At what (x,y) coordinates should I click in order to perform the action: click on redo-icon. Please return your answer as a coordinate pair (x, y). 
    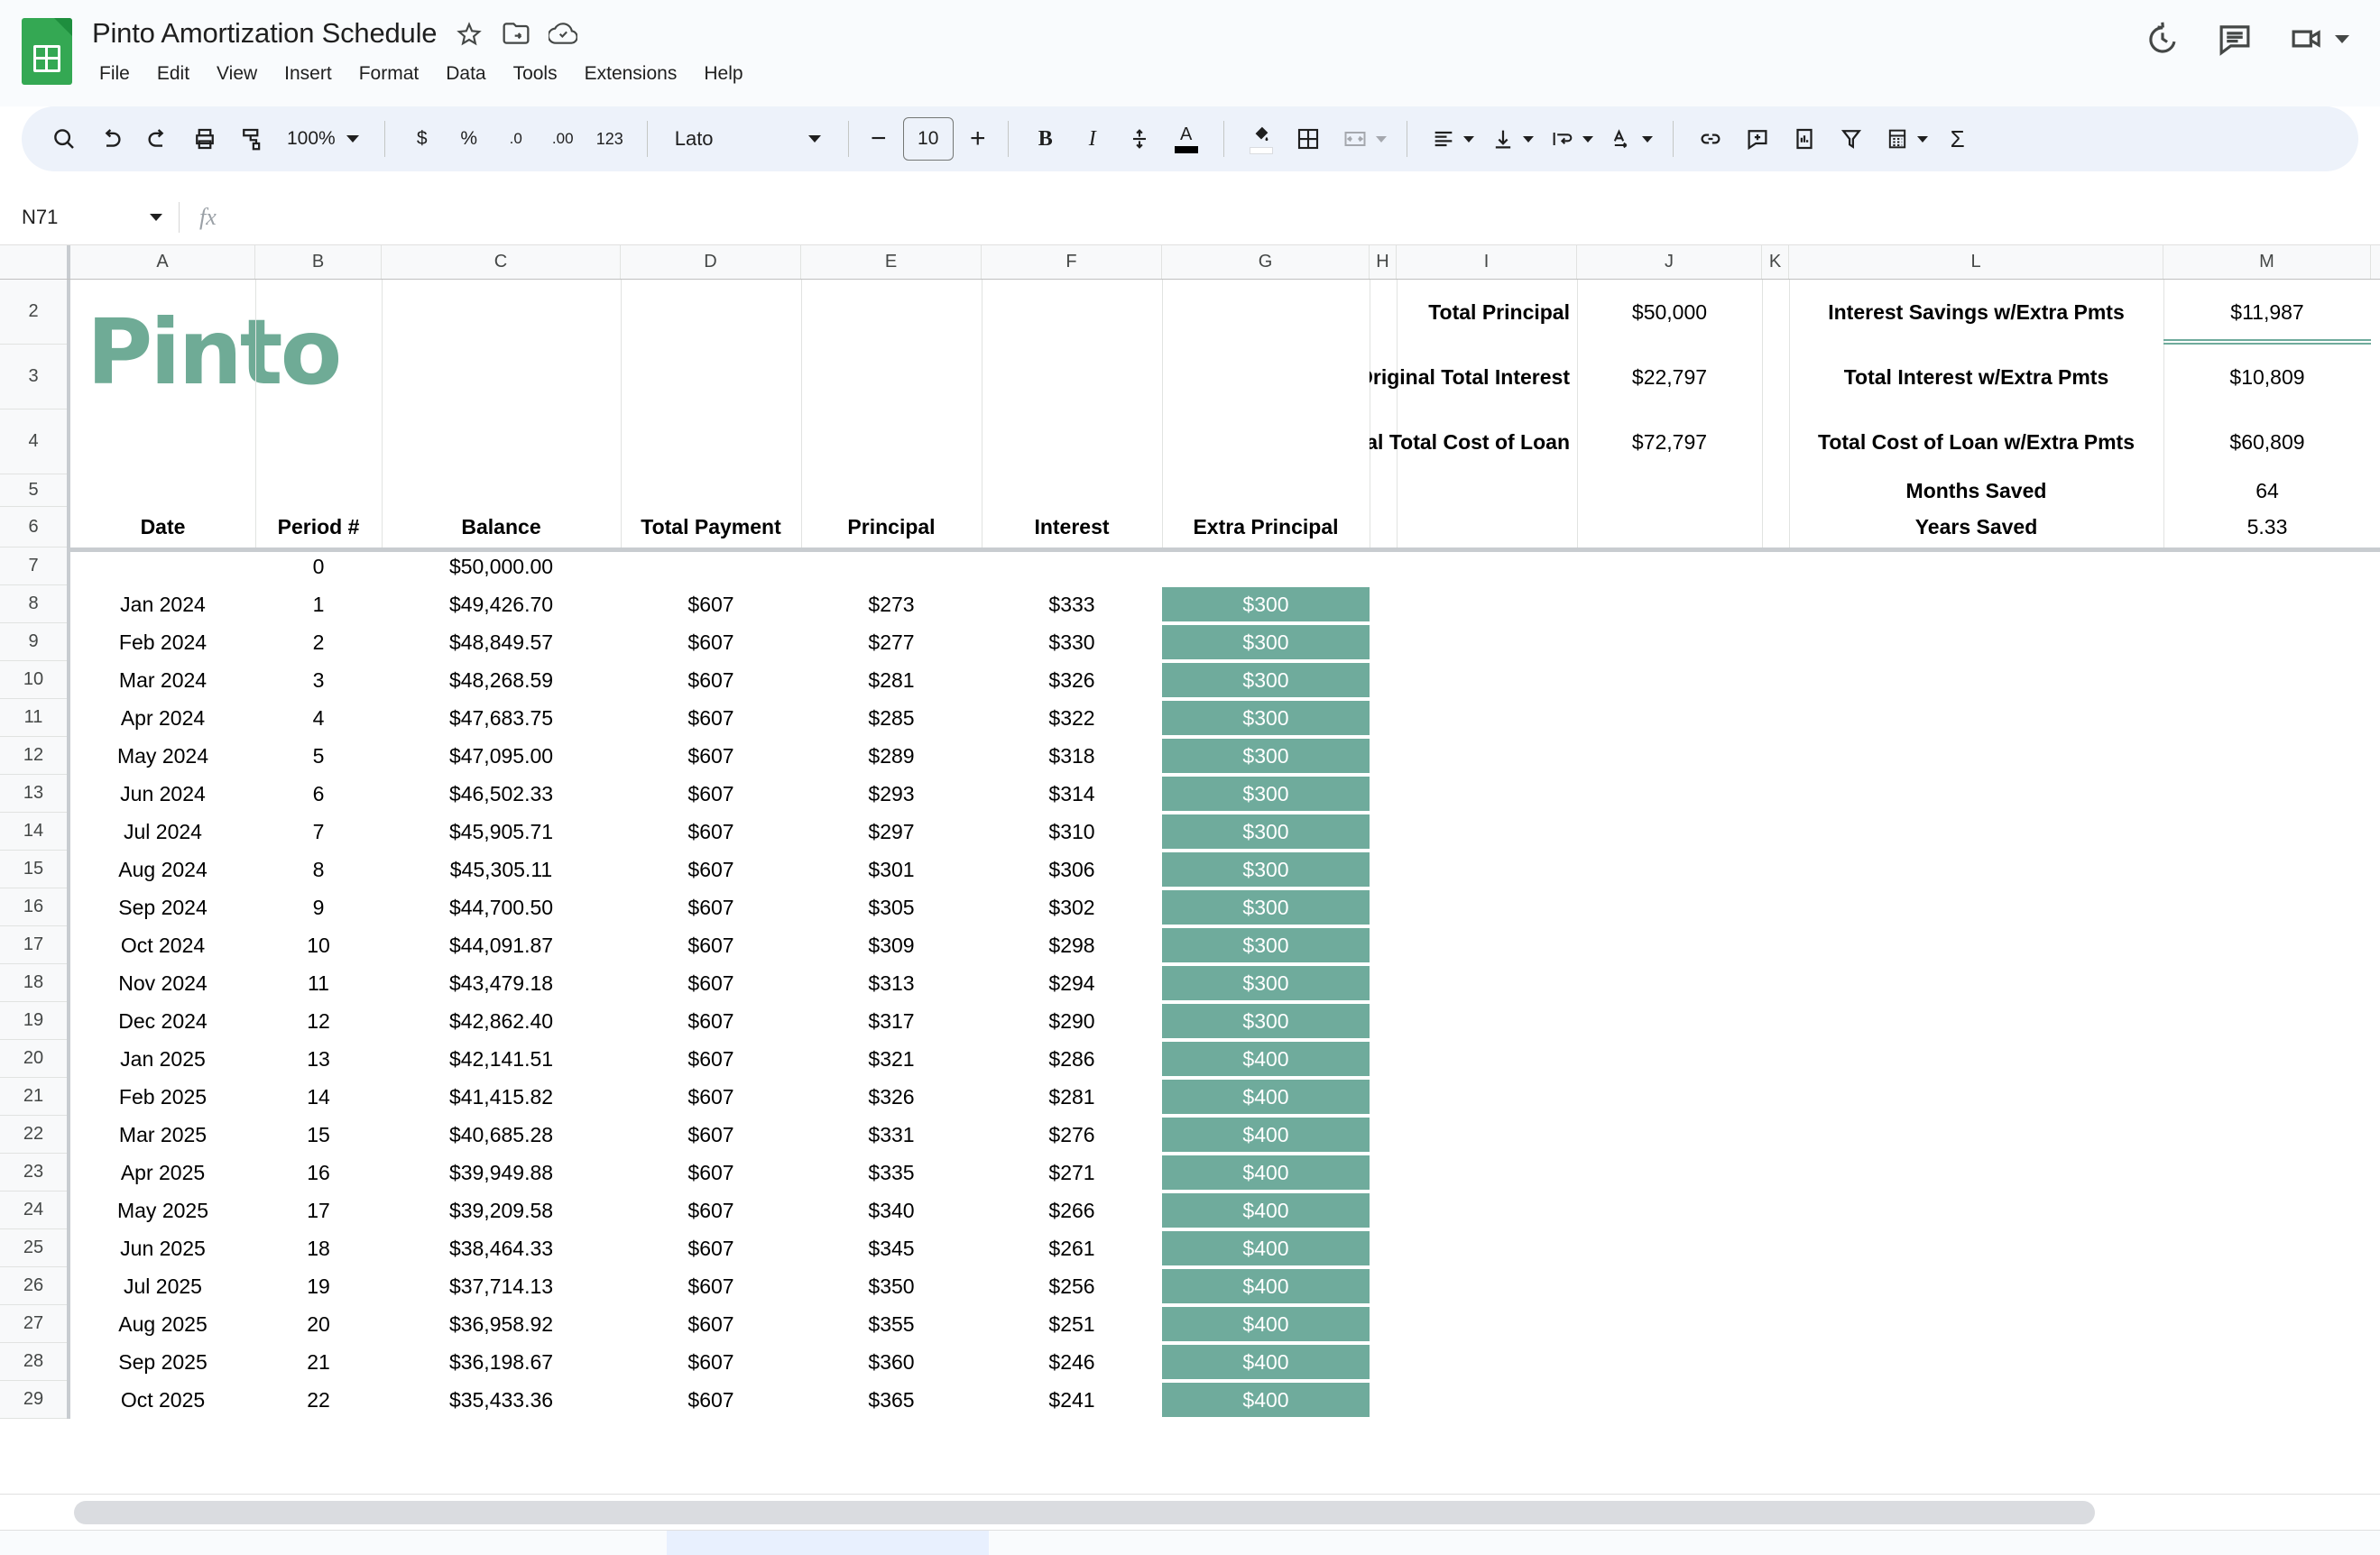
    Looking at the image, I should click on (157, 138).